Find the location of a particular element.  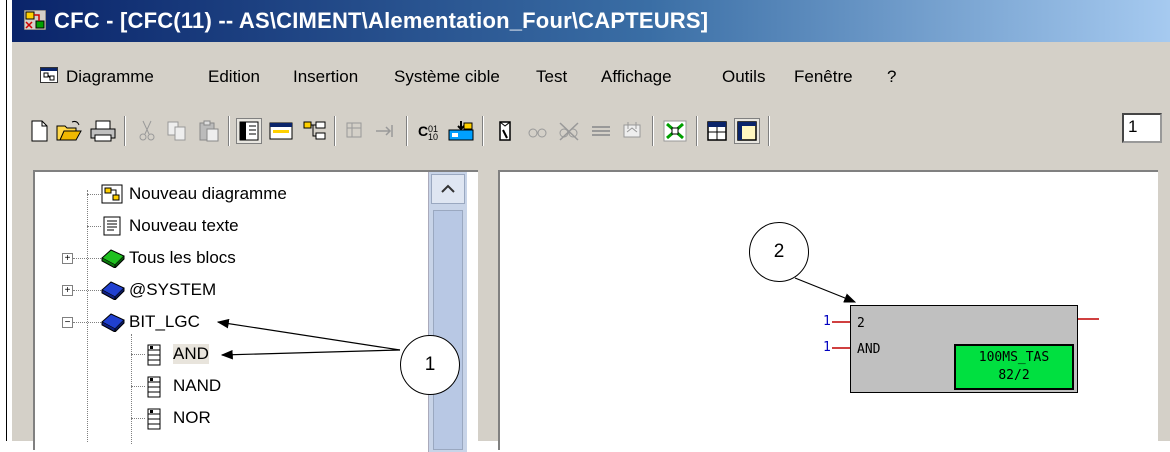

callout-1: 1 is located at coordinates (430, 365).